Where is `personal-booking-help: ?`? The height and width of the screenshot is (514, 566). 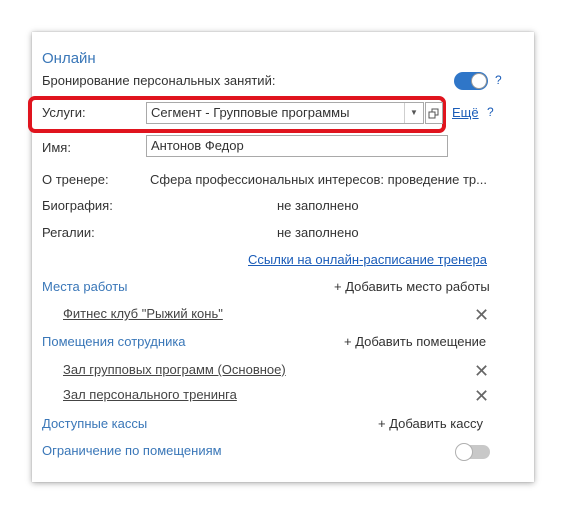 personal-booking-help: ? is located at coordinates (498, 80).